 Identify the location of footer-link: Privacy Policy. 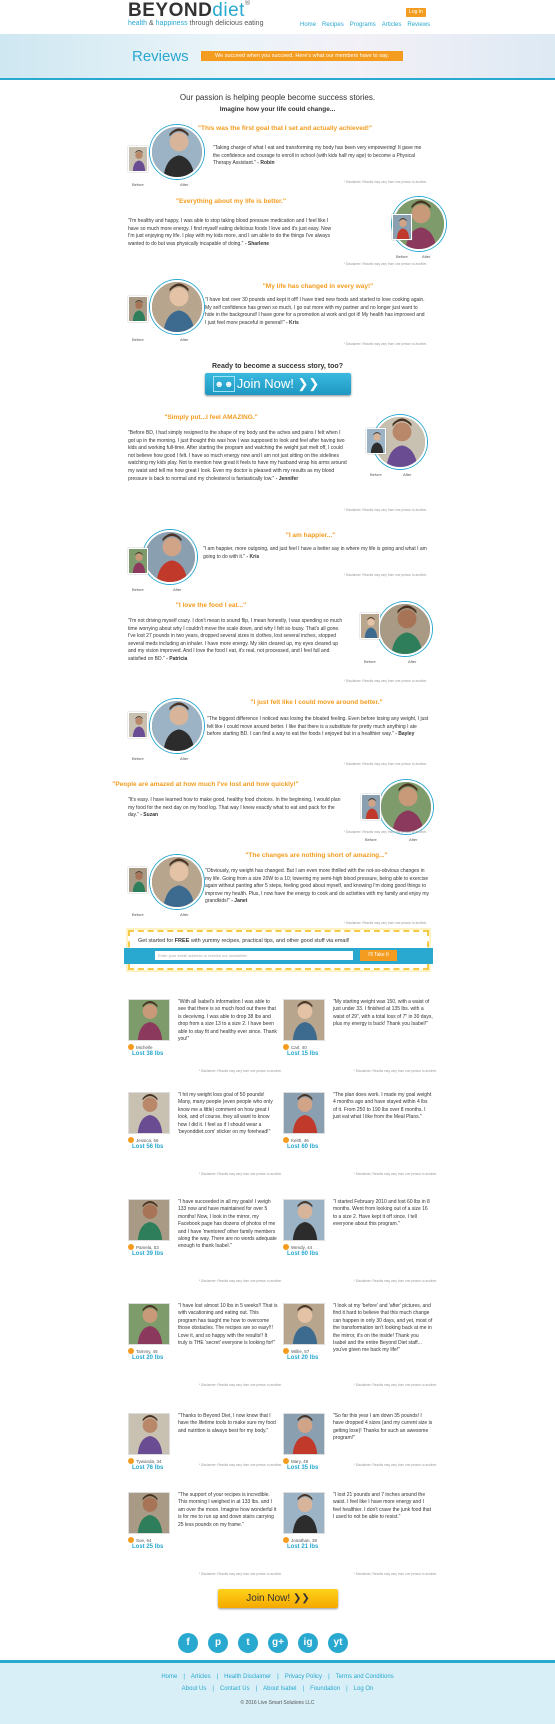
(303, 1677).